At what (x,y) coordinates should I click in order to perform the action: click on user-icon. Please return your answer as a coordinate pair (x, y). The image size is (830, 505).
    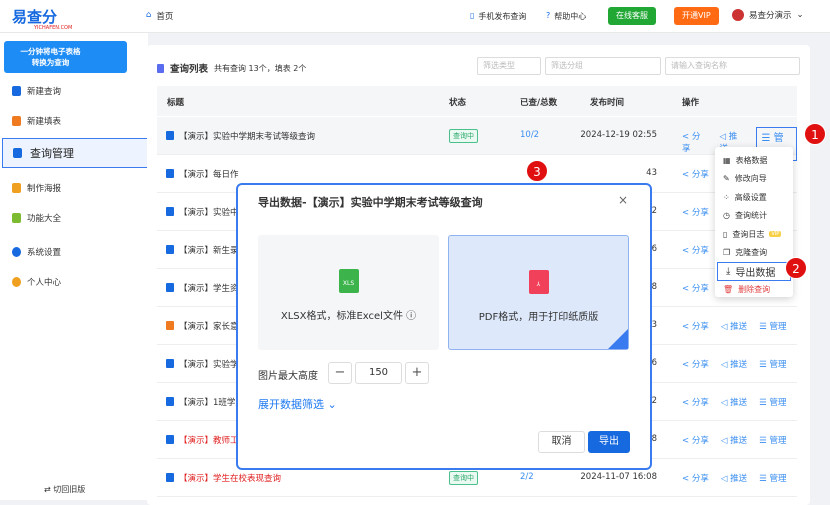
    Looking at the image, I should click on (16, 282).